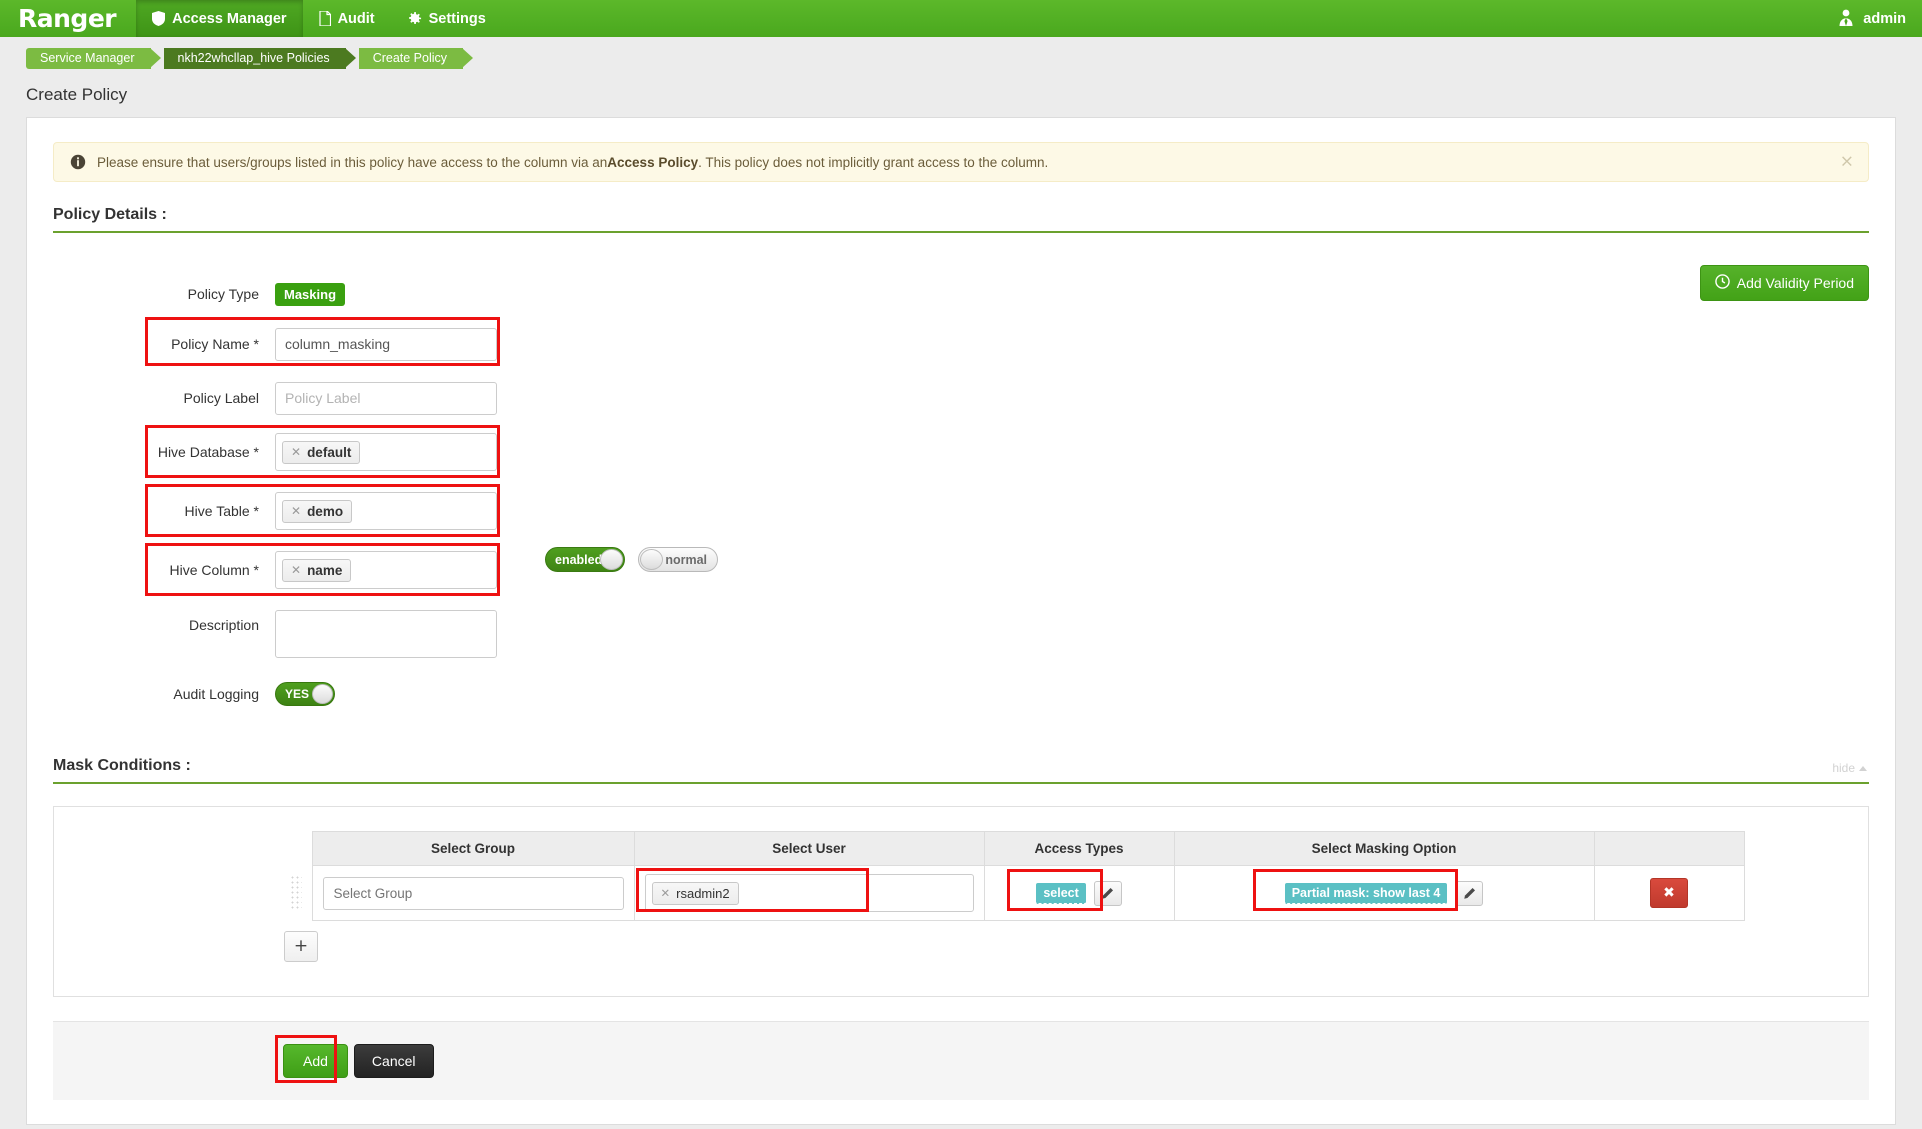 This screenshot has width=1922, height=1129. I want to click on hide-mask-conditions-link: hide, so click(1849, 768).